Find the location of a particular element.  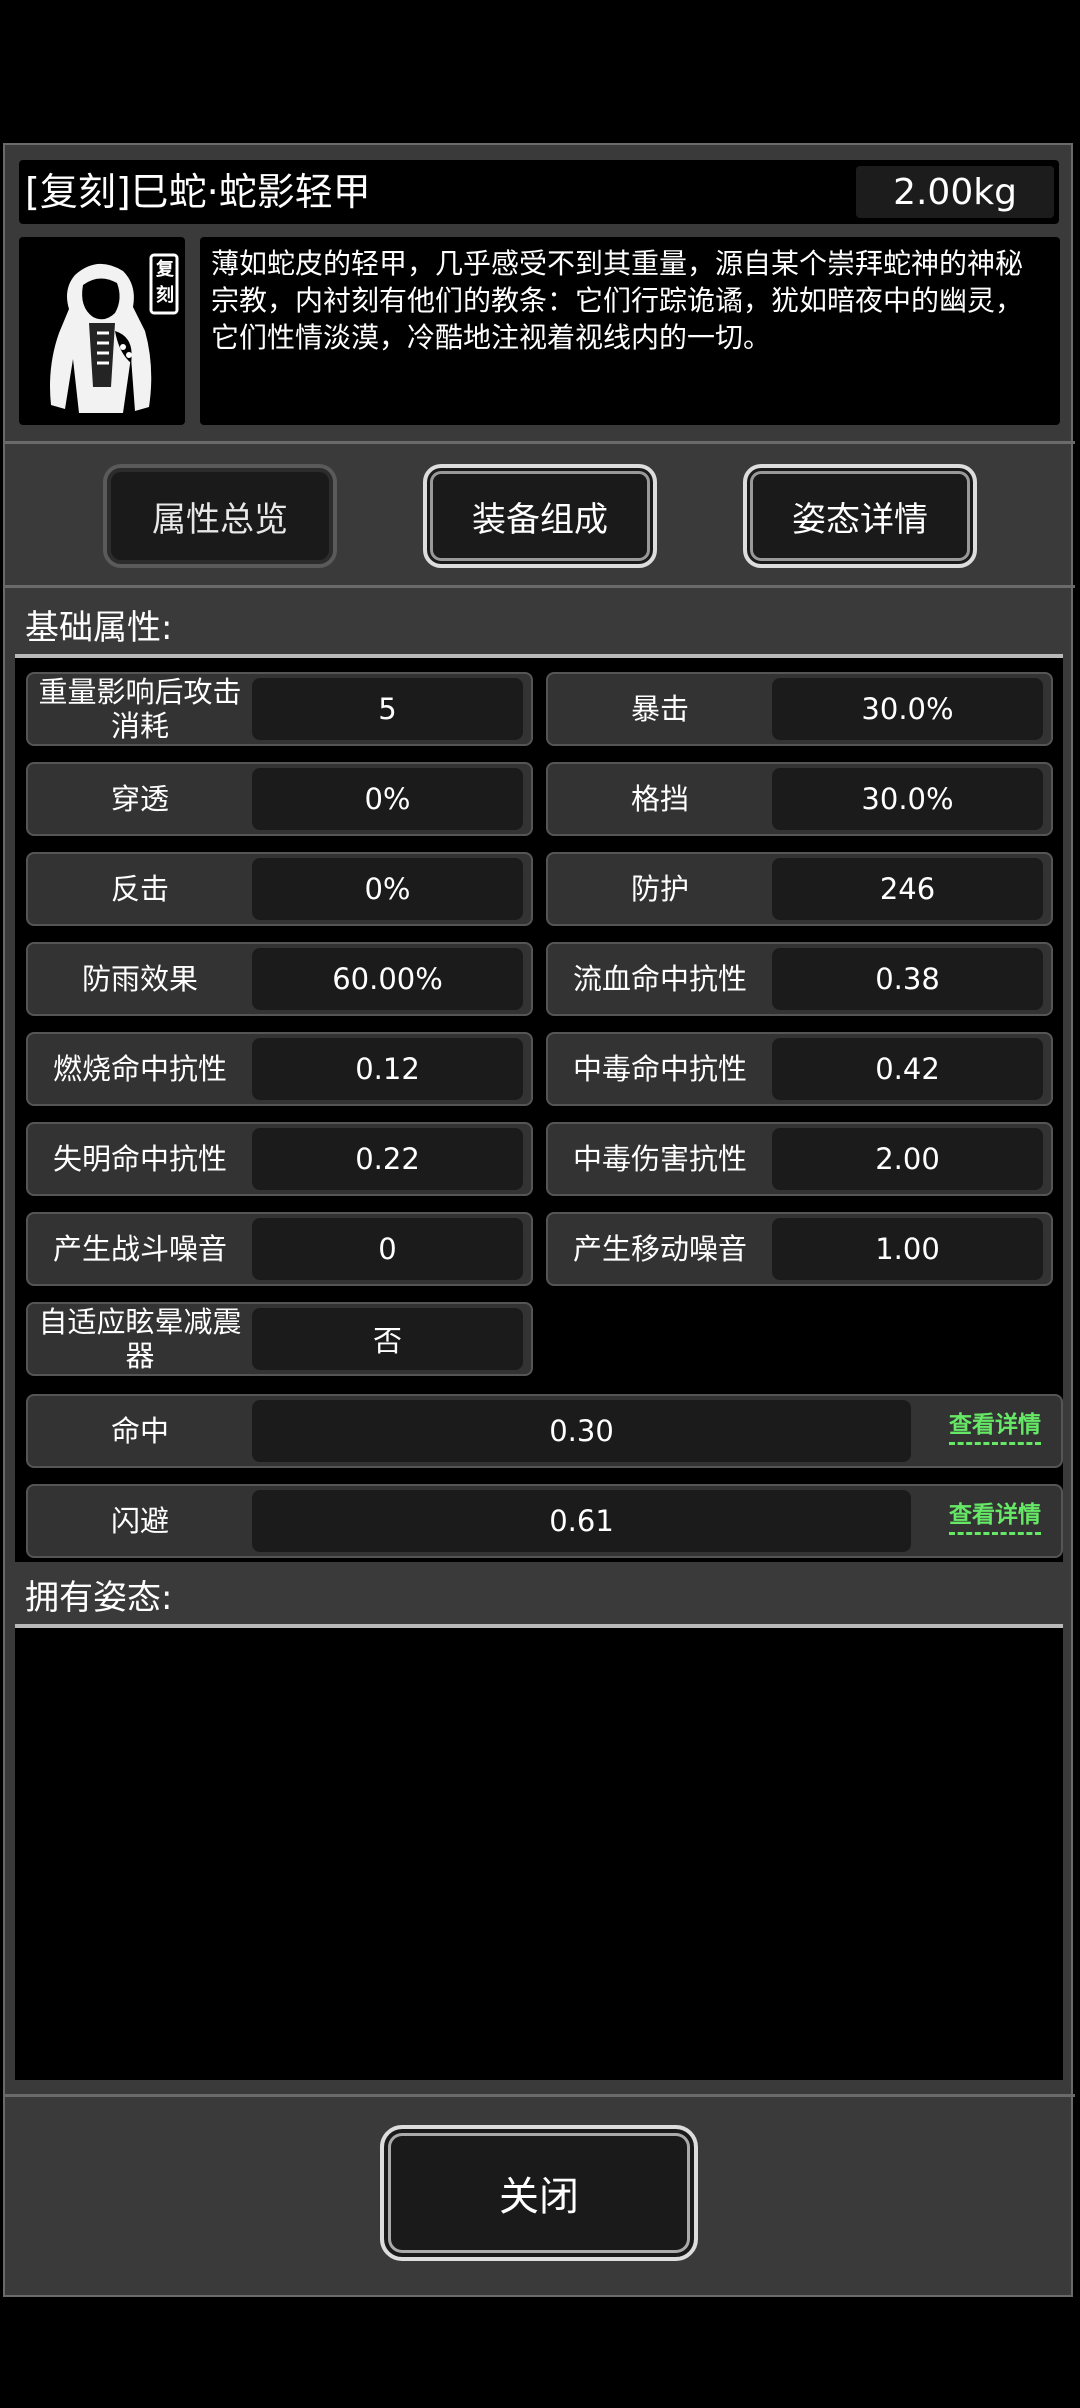

stat-row: 中毒伤害抗性 2.00 is located at coordinates (799, 1159).